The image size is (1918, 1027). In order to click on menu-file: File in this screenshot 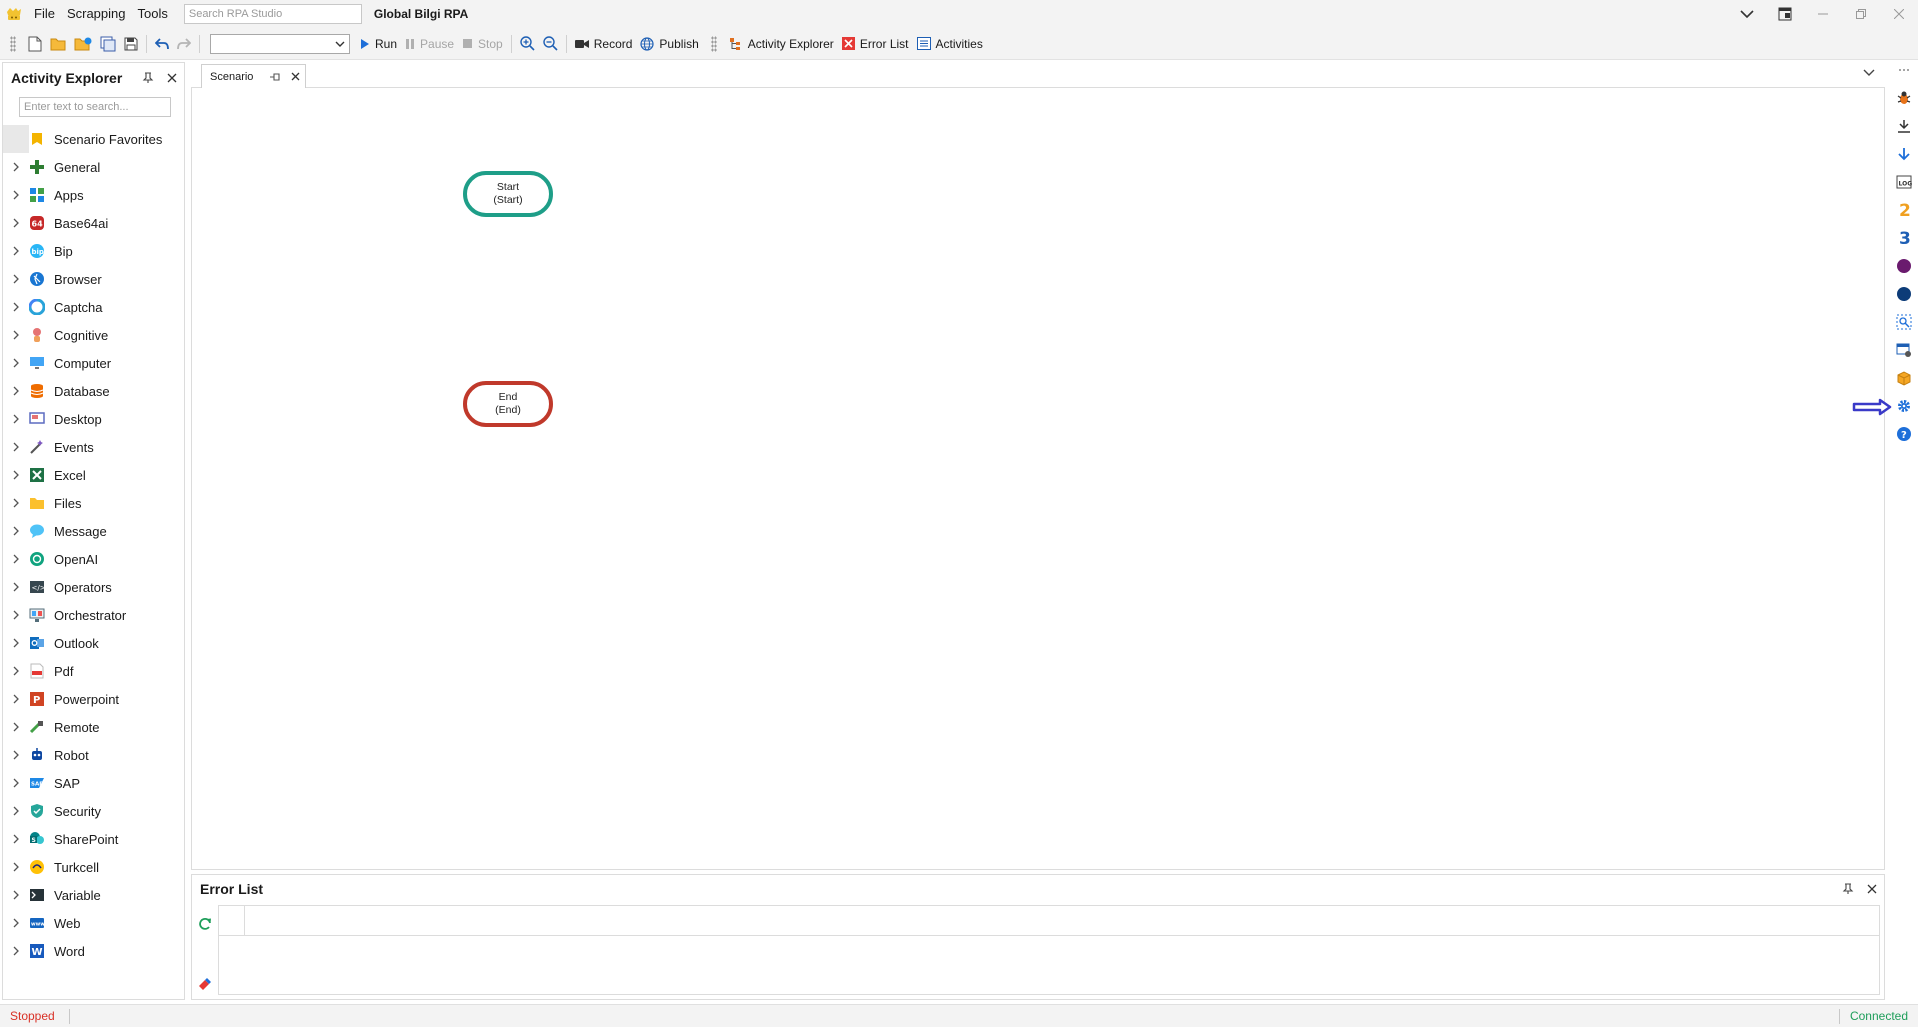, I will do `click(44, 14)`.